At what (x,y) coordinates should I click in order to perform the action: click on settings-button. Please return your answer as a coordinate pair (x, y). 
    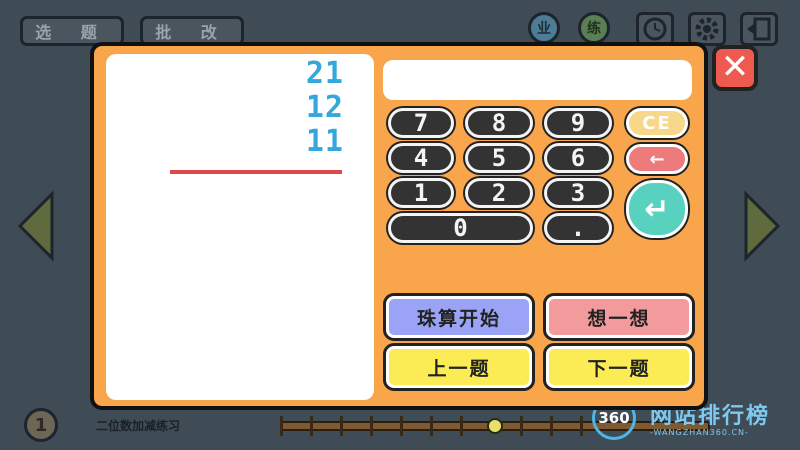
    Looking at the image, I should click on (707, 29).